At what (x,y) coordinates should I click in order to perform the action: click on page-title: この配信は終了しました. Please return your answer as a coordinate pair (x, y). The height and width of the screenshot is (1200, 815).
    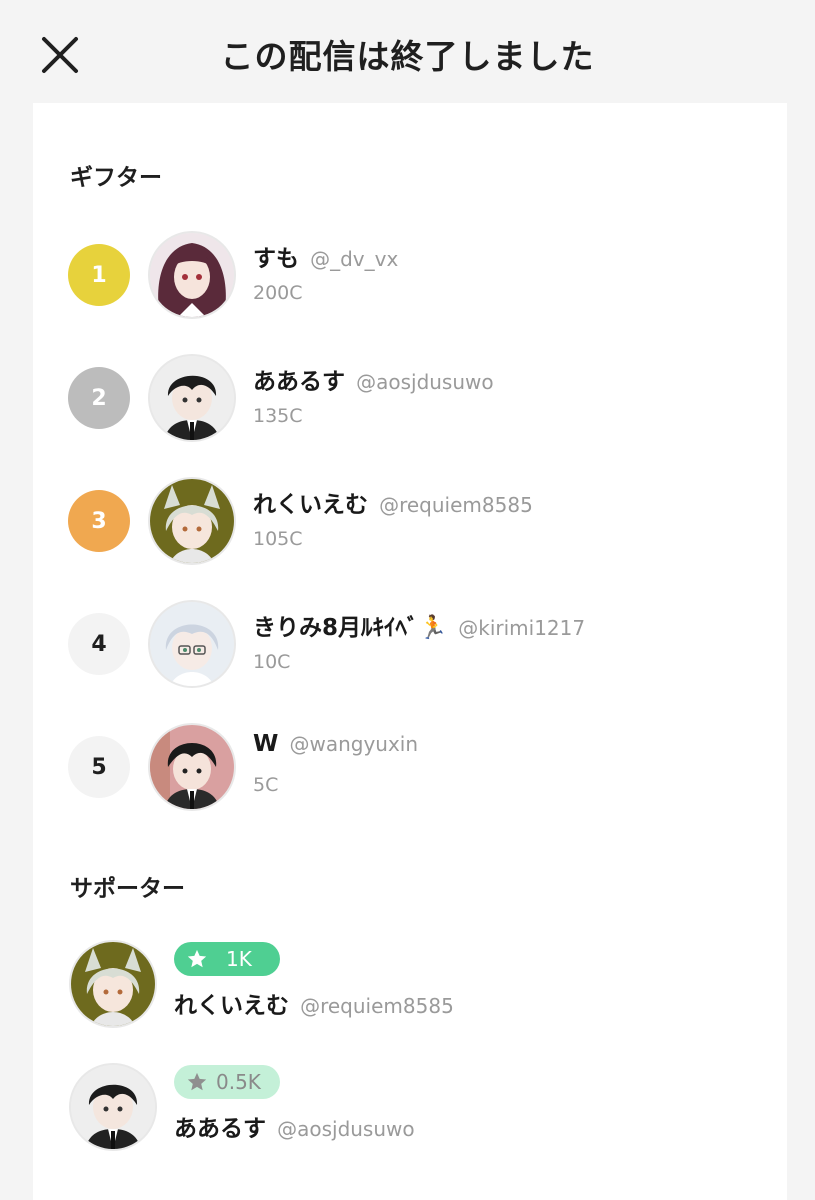
    Looking at the image, I should click on (407, 56).